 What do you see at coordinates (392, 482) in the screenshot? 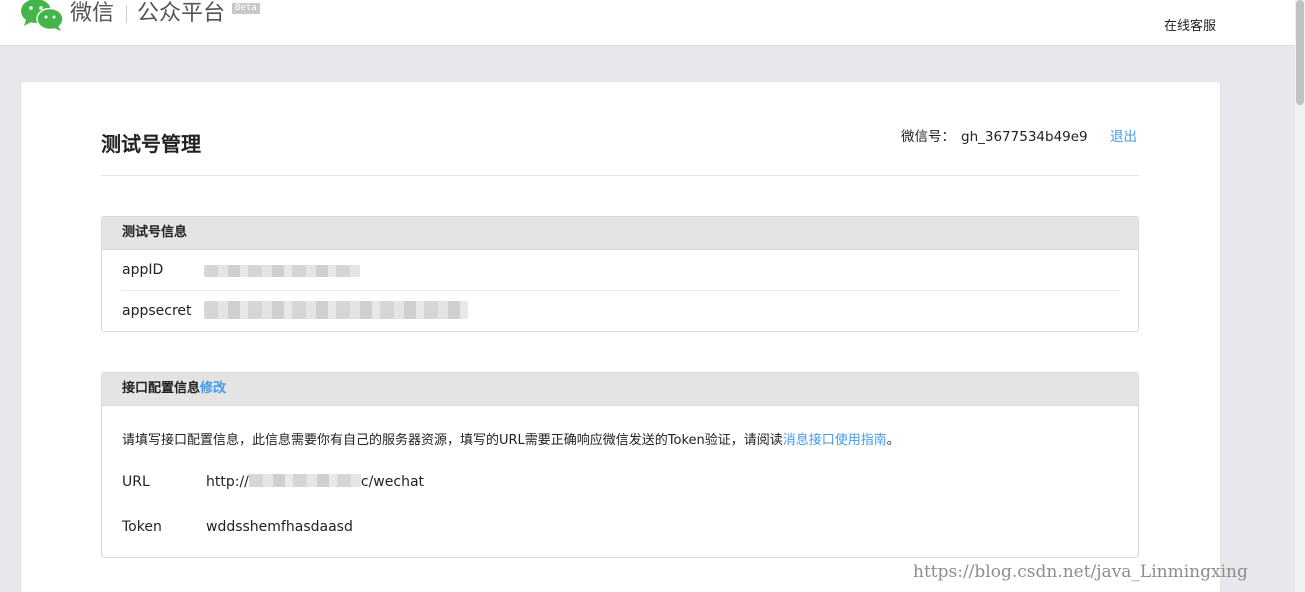
I see `url-suffix: c/wechat` at bounding box center [392, 482].